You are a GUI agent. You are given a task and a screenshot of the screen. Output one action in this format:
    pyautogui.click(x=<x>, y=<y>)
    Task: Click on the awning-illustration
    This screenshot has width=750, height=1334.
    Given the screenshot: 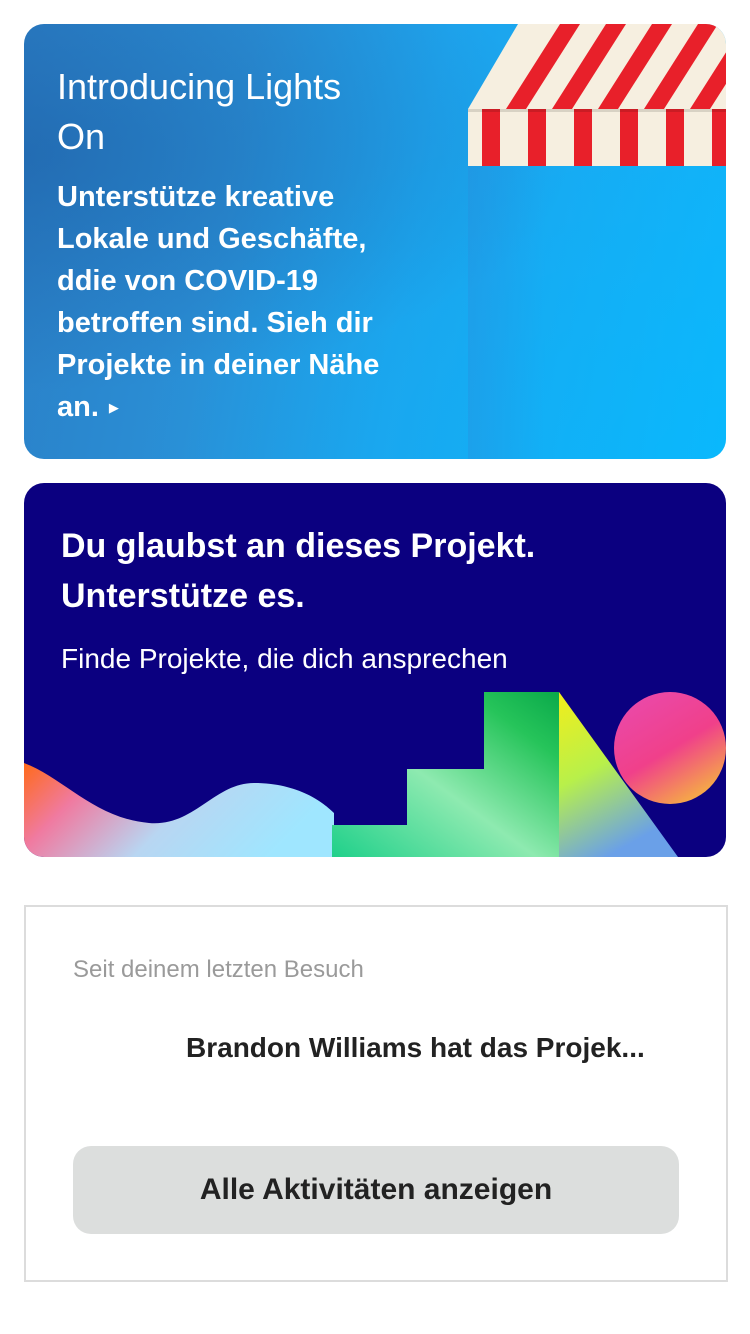 What is the action you would take?
    pyautogui.click(x=597, y=95)
    